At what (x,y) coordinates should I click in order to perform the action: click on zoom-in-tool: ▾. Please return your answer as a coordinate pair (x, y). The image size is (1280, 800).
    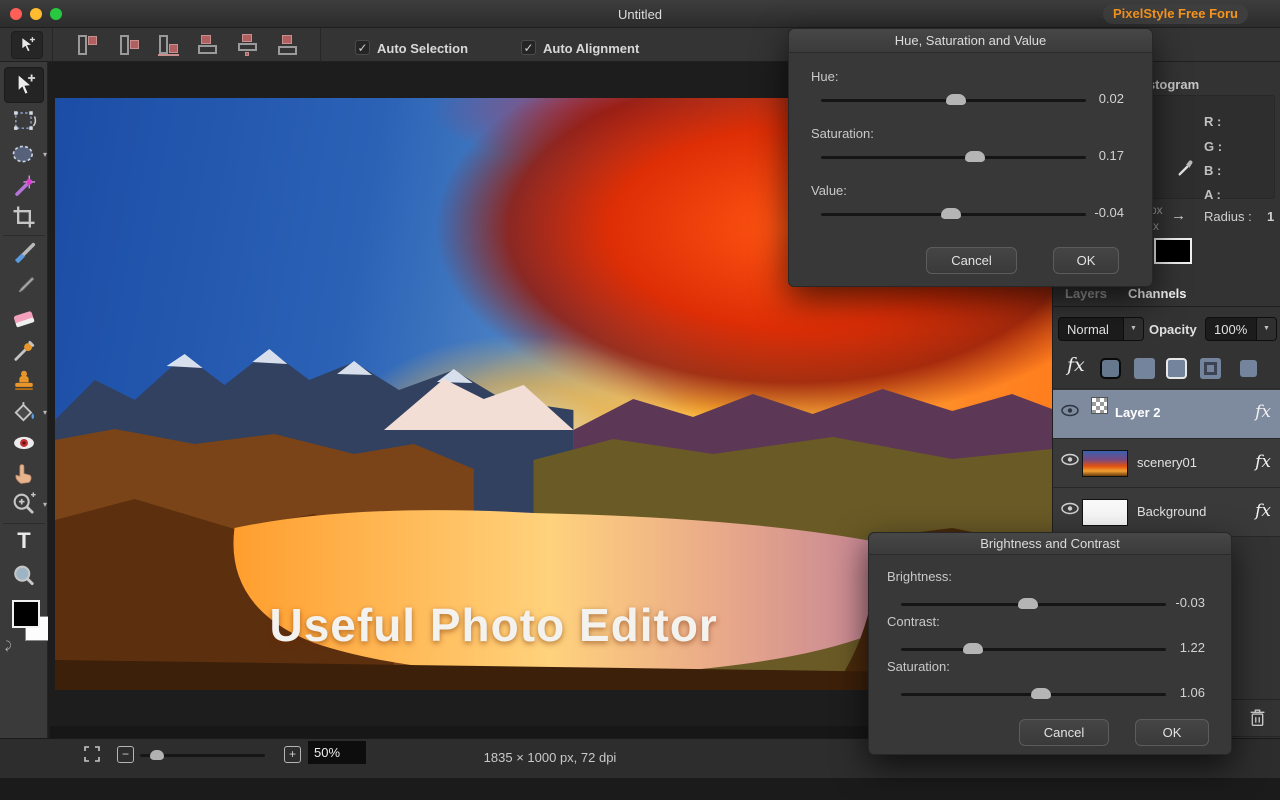
    Looking at the image, I should click on (27, 504).